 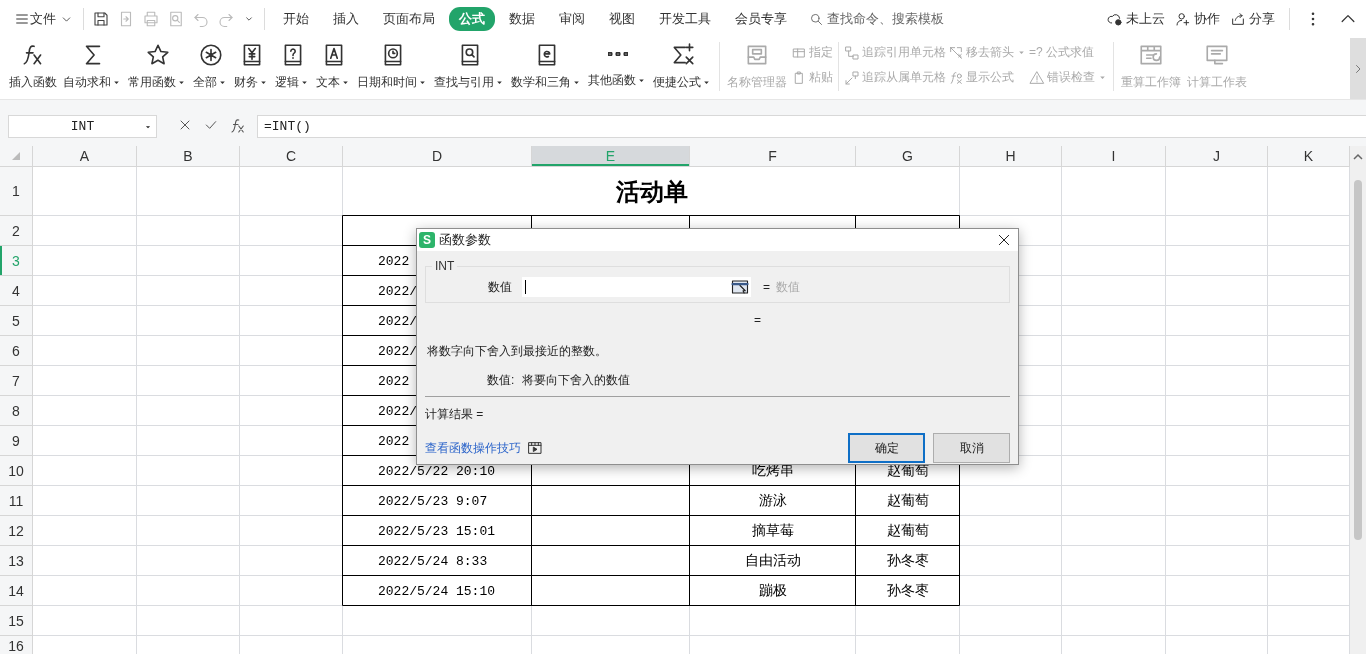 I want to click on sheet-title: 活动单, so click(x=651, y=192).